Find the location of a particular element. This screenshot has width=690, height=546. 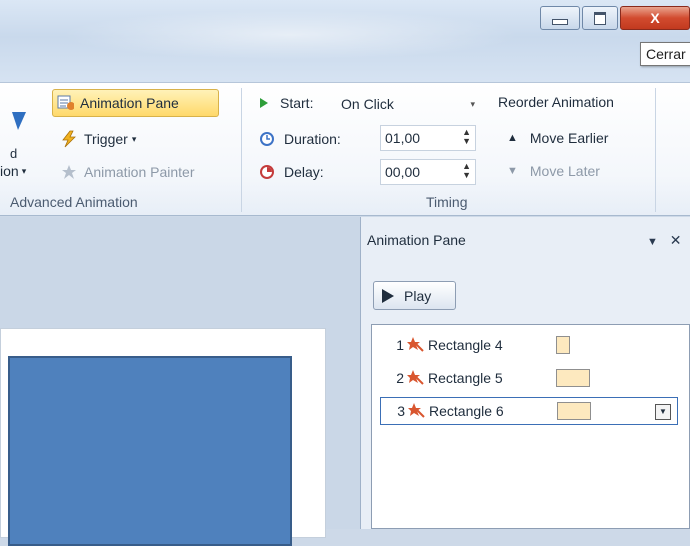

add-animation-label-partial: d is located at coordinates (14, 153).